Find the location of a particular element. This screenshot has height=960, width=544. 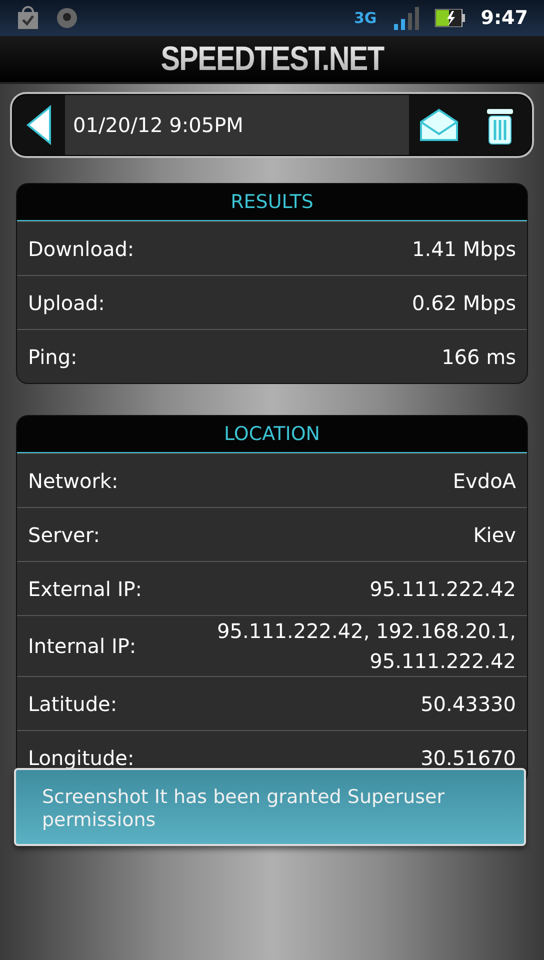

test-date: 01/20/12 9:05PM is located at coordinates (237, 125).